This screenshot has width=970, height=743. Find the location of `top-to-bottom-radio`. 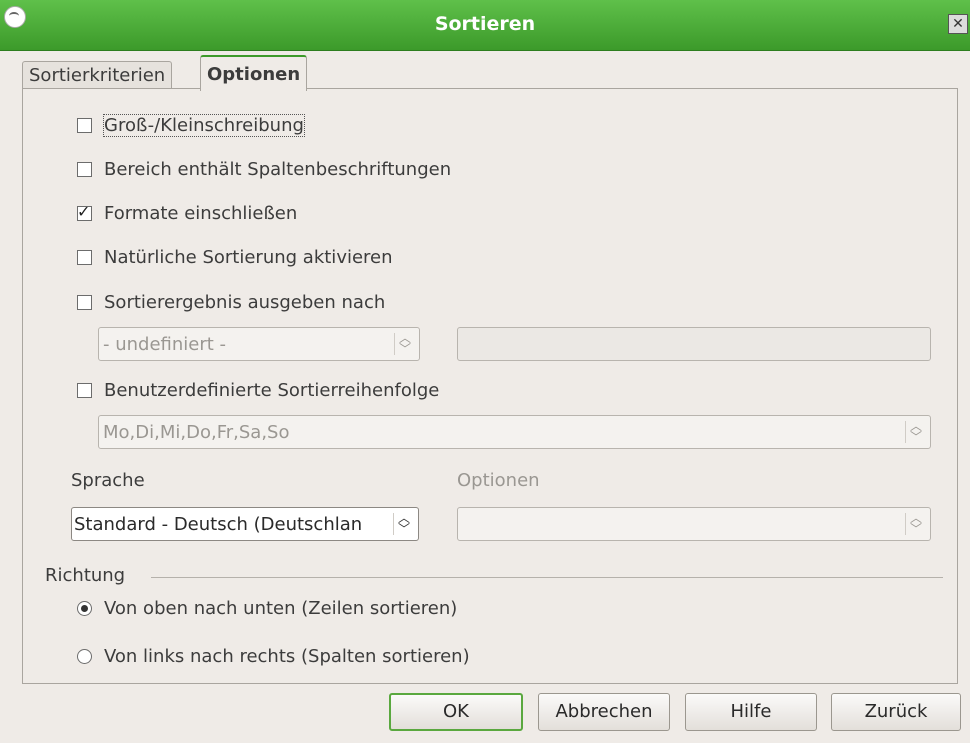

top-to-bottom-radio is located at coordinates (84, 608).